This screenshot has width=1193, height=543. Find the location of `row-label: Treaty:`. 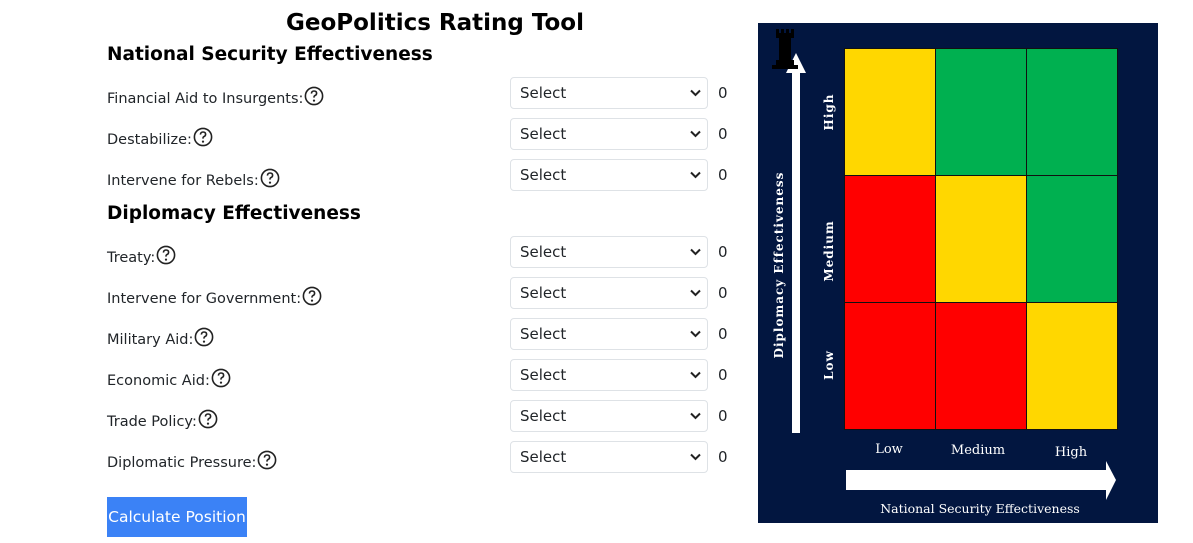

row-label: Treaty: is located at coordinates (131, 258).